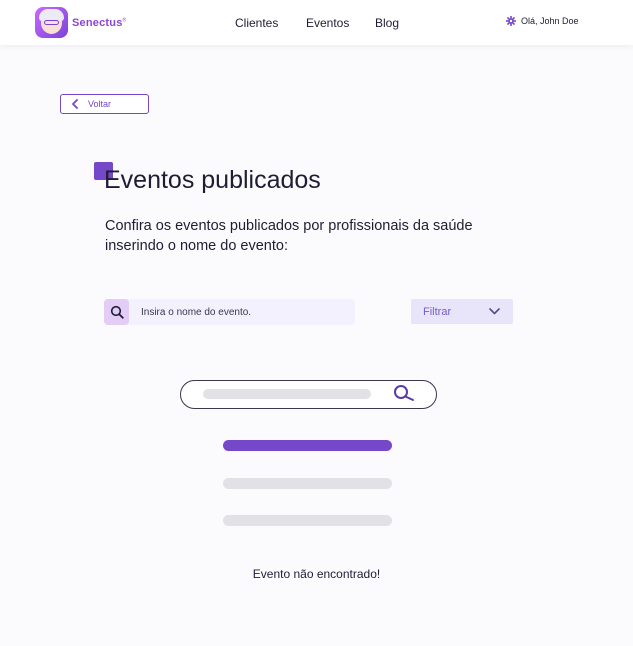 The height and width of the screenshot is (646, 633). What do you see at coordinates (437, 311) in the screenshot?
I see `filter-label: Filtrar` at bounding box center [437, 311].